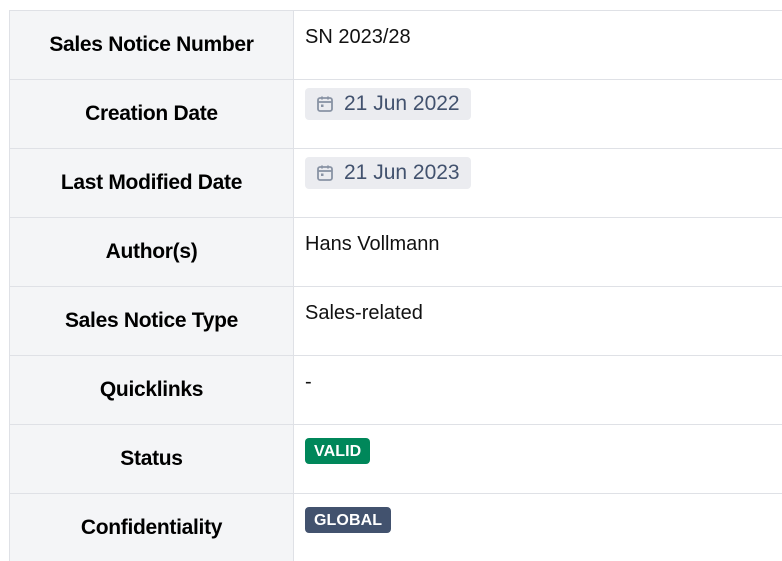 The width and height of the screenshot is (782, 561). Describe the element at coordinates (151, 183) in the screenshot. I see `last-modified-date-label: Last Modified Date` at that location.